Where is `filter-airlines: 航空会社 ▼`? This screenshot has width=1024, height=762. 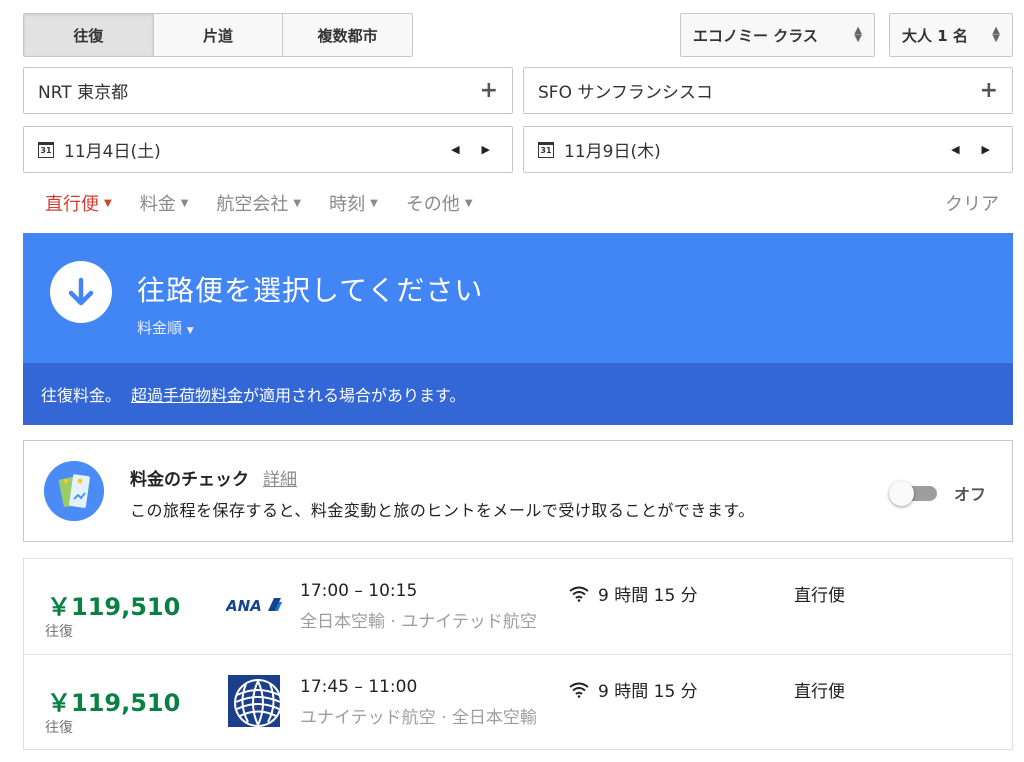 filter-airlines: 航空会社 ▼ is located at coordinates (258, 203).